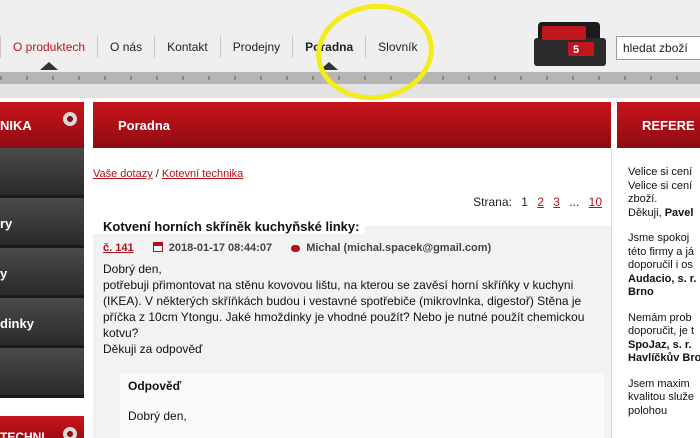 The width and height of the screenshot is (700, 438). What do you see at coordinates (17, 323) in the screenshot?
I see `left-menu-label: dinky` at bounding box center [17, 323].